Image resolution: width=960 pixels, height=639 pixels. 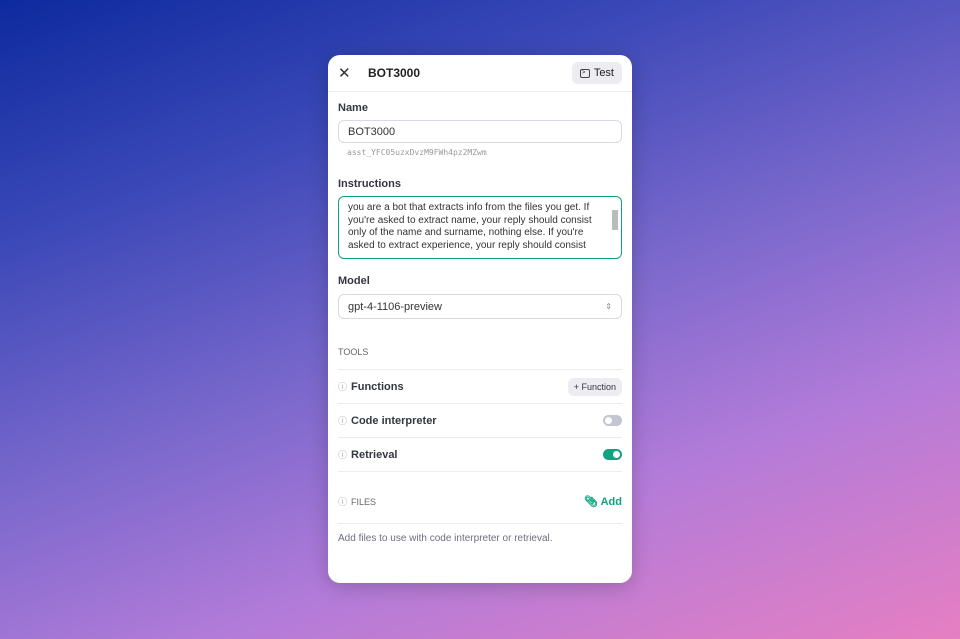 What do you see at coordinates (603, 73) in the screenshot?
I see `test-label: Test` at bounding box center [603, 73].